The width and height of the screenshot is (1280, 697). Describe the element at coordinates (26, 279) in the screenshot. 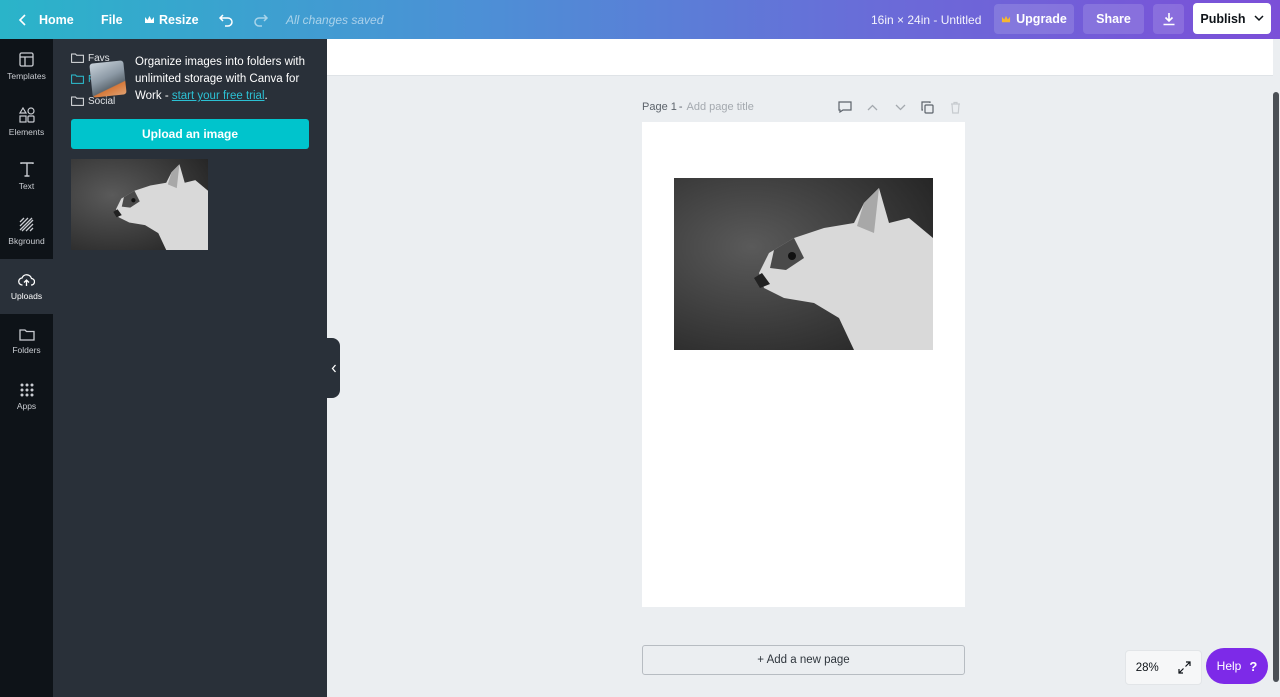

I see `uploads-icon` at that location.